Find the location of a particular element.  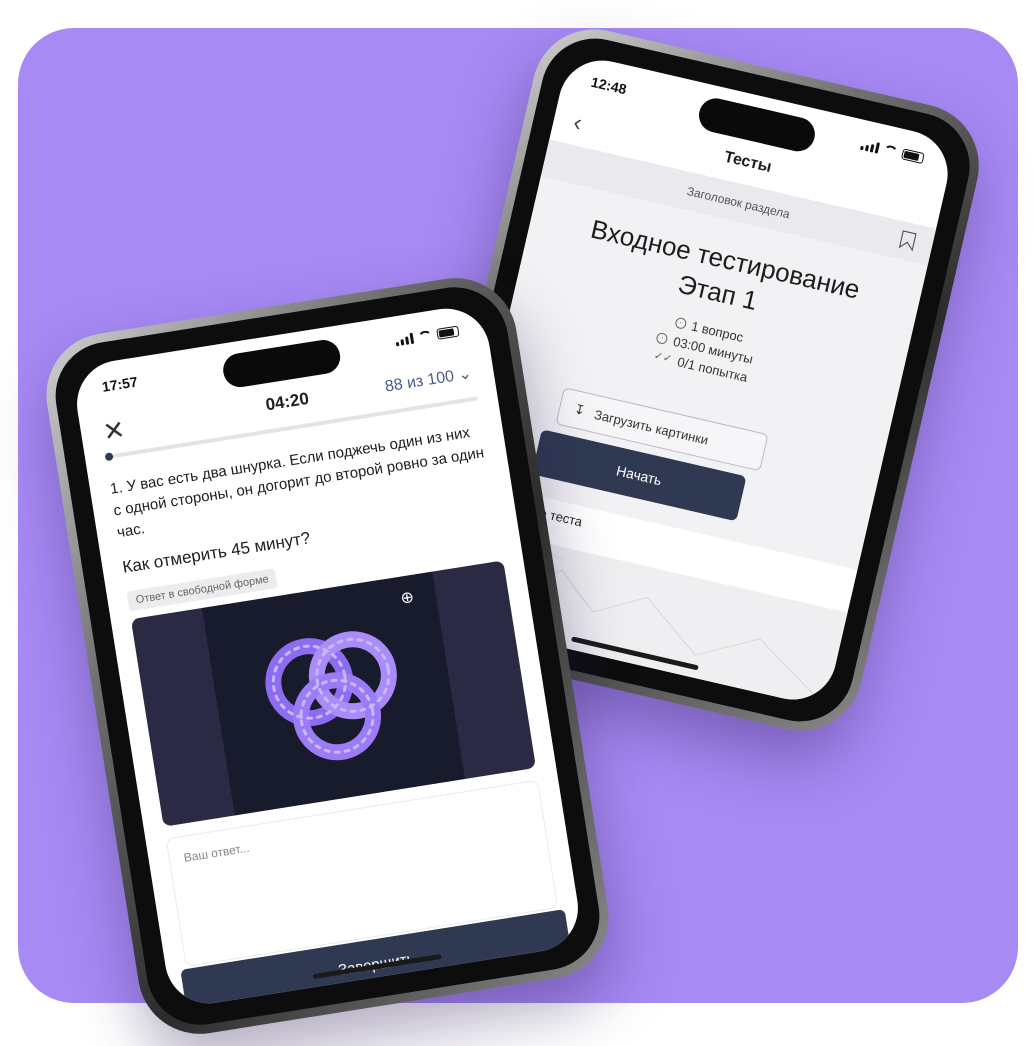

bookmark-icon is located at coordinates (907, 241).